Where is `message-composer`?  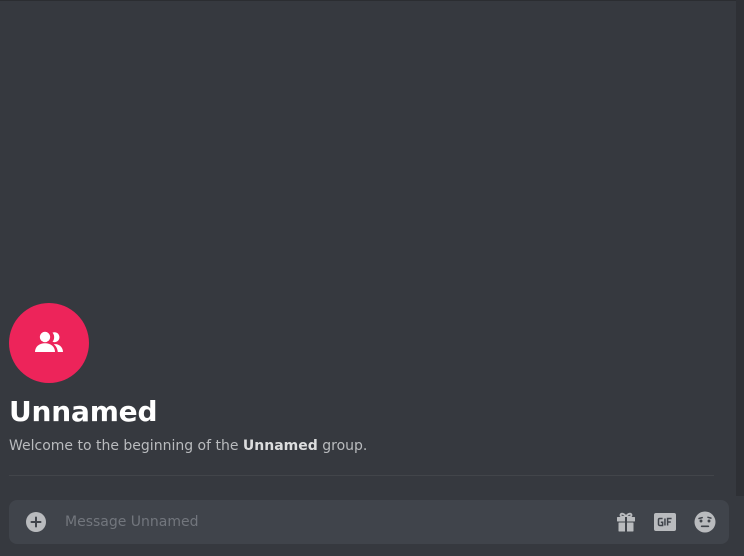
message-composer is located at coordinates (369, 522).